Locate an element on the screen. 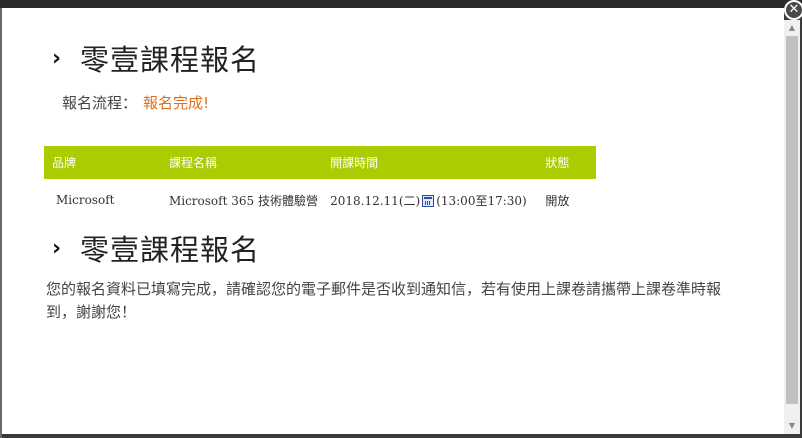 This screenshot has height=438, width=802. section-title: 零壹課程報名 is located at coordinates (170, 250).